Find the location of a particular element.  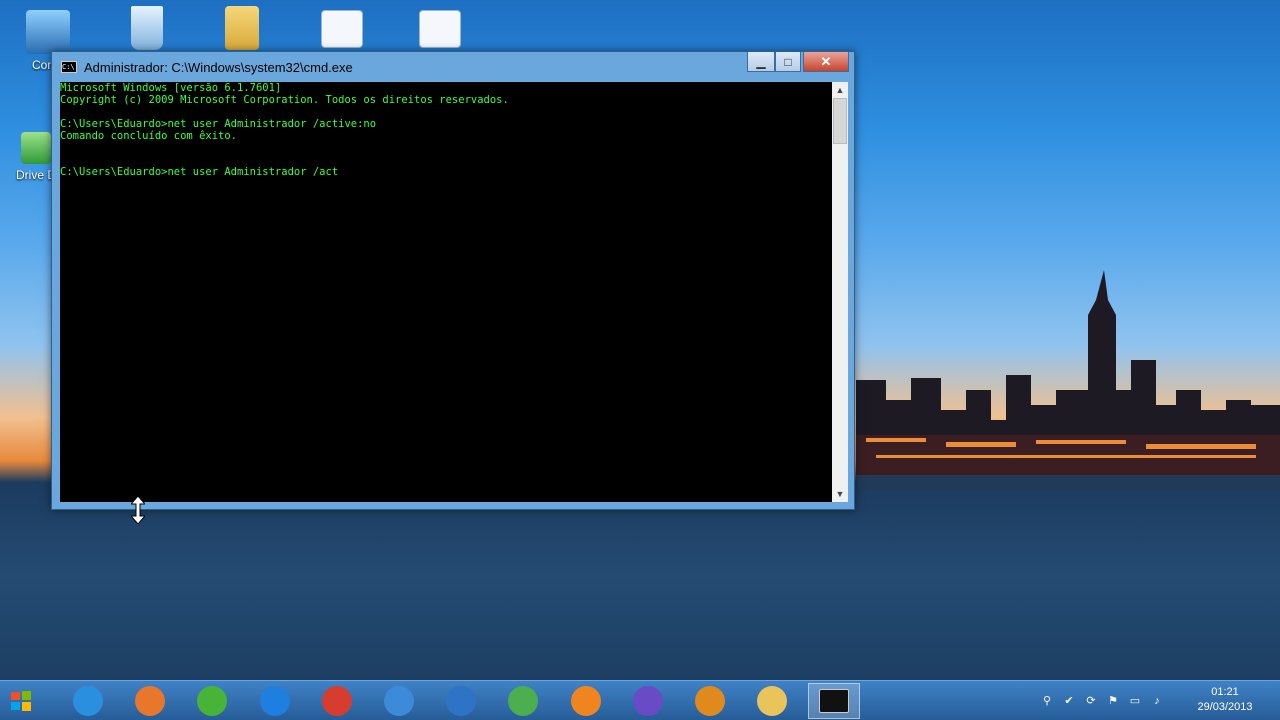

city-skyline-wallpaper is located at coordinates (1068, 380).